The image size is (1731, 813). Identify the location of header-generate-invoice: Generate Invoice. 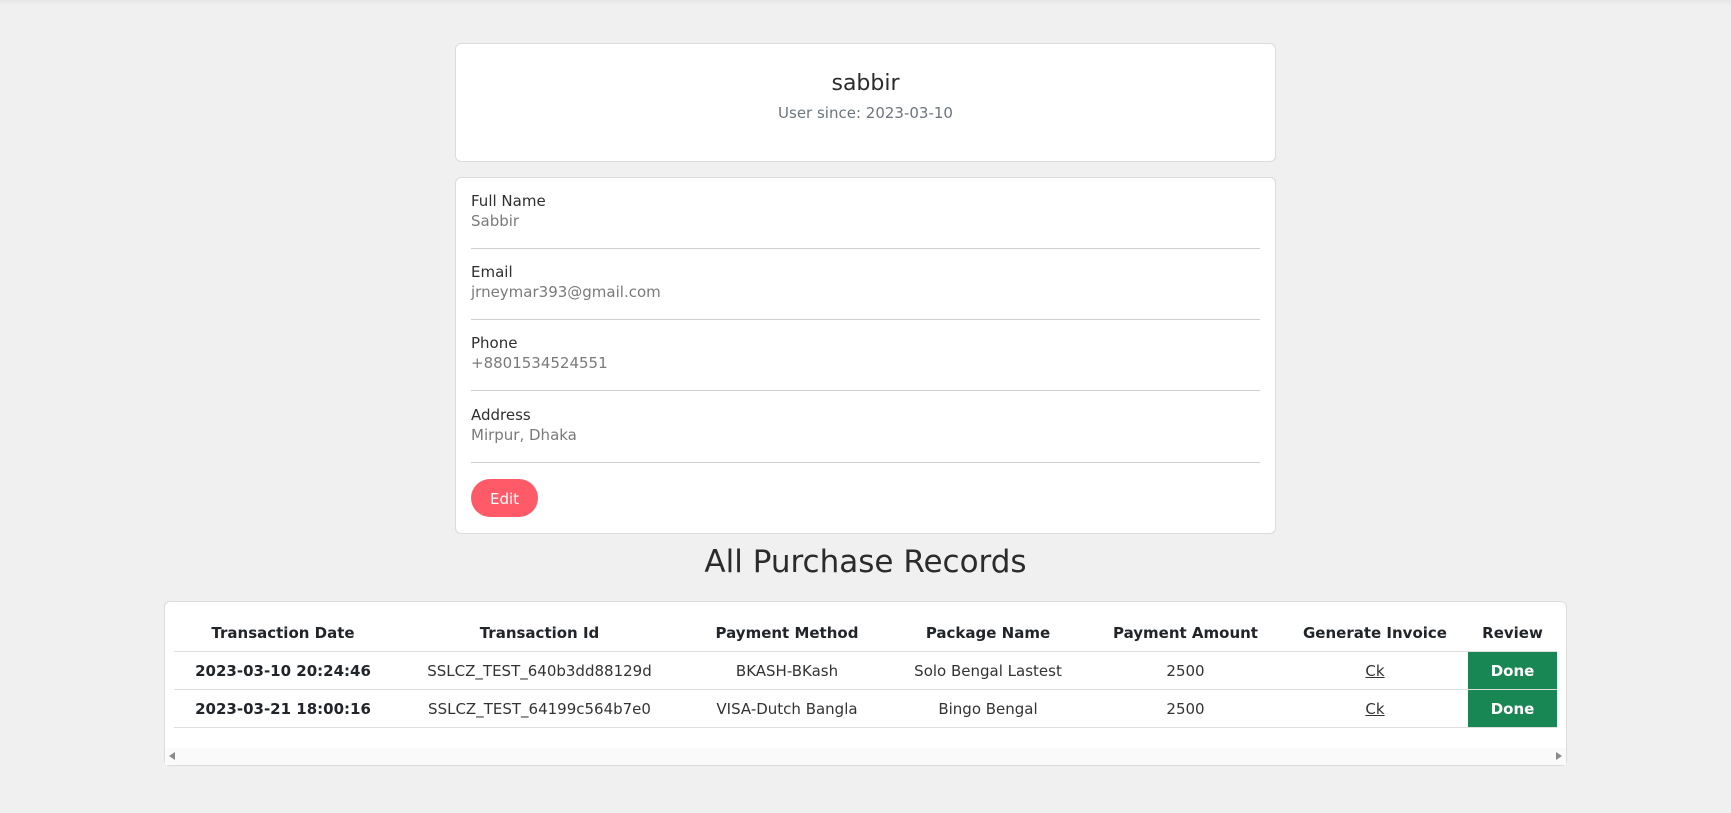
(1375, 633).